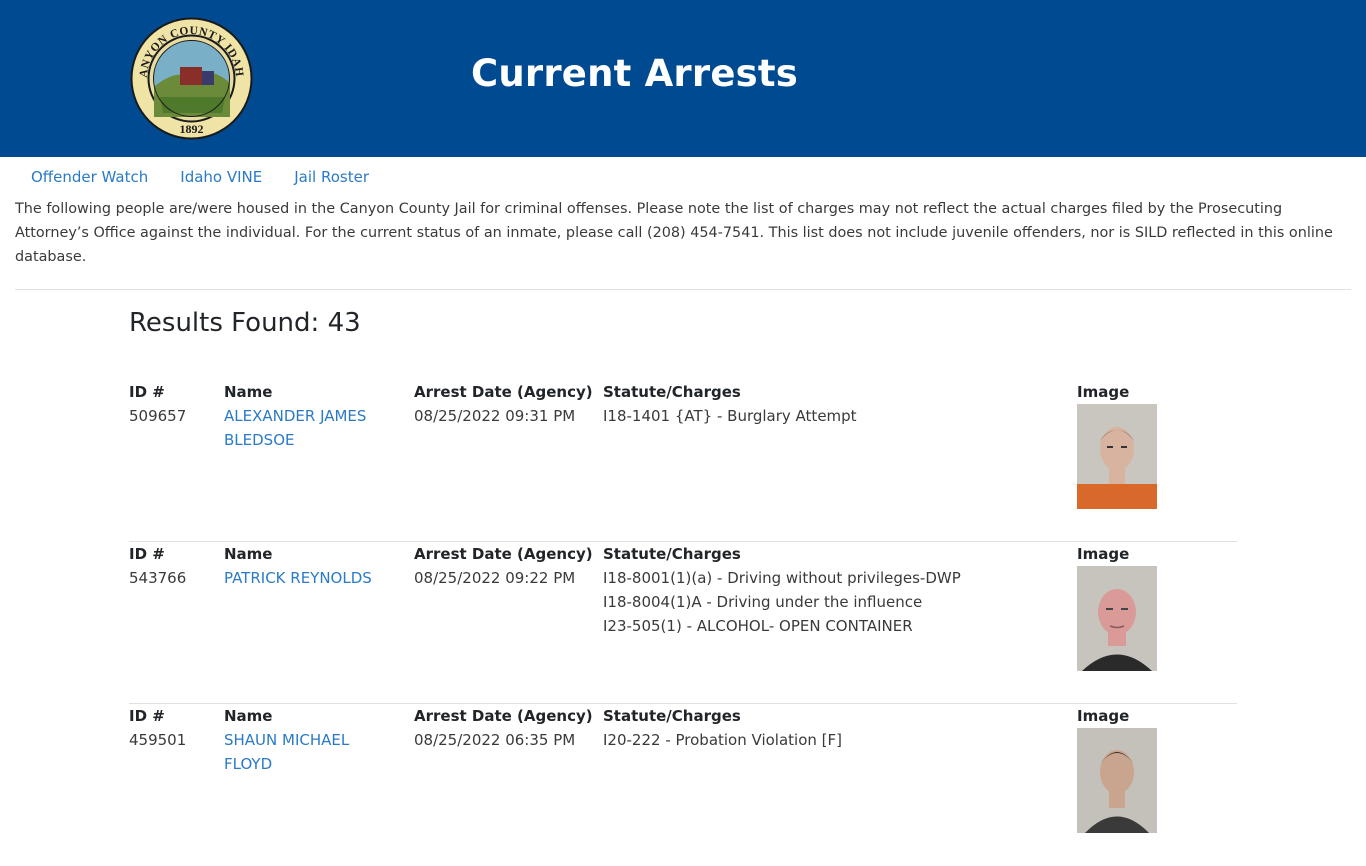  What do you see at coordinates (158, 416) in the screenshot?
I see `arrest-id: 509657` at bounding box center [158, 416].